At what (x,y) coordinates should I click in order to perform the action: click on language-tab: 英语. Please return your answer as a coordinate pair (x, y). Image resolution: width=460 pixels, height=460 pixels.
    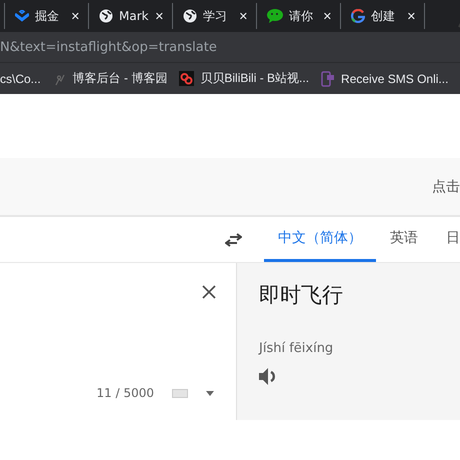
    Looking at the image, I should click on (404, 239).